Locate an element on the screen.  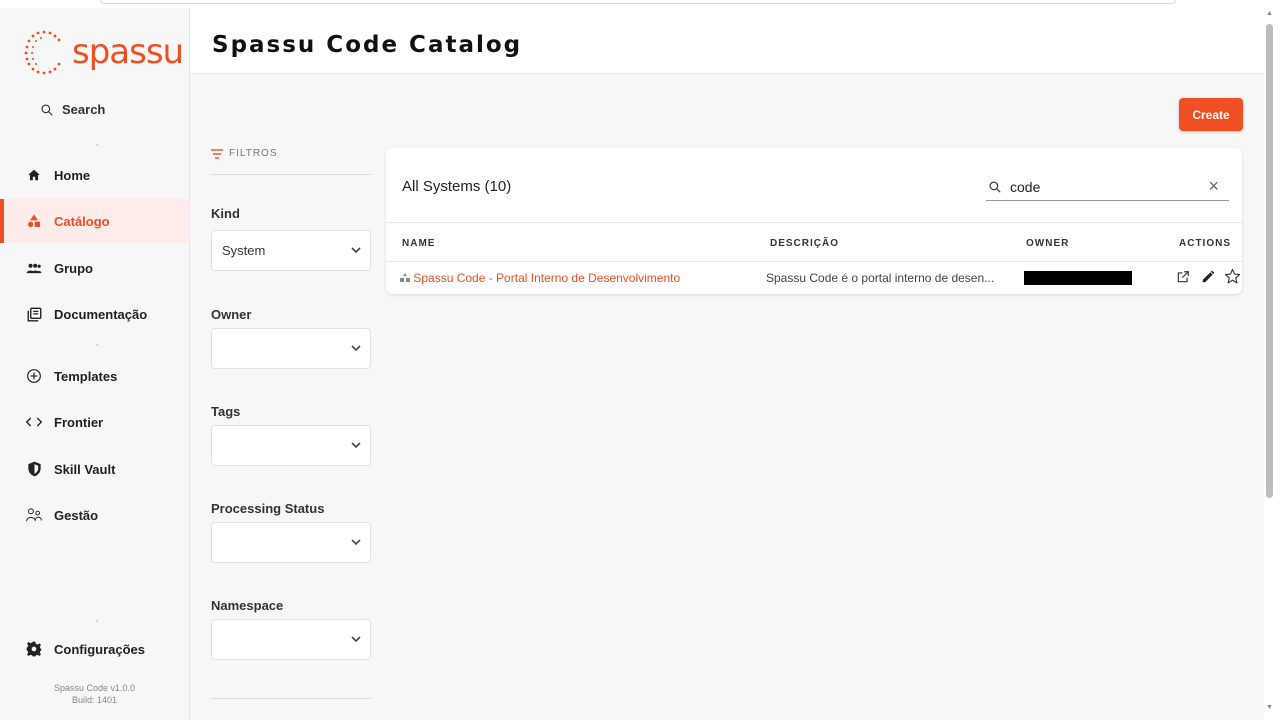
owner-select is located at coordinates (291, 348).